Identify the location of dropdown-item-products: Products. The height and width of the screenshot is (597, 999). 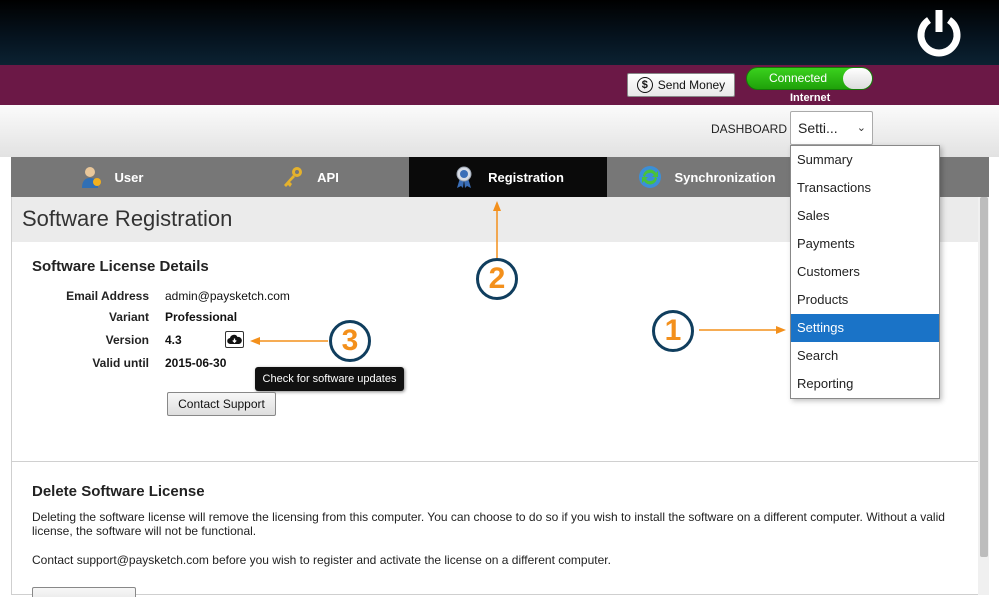
(865, 300).